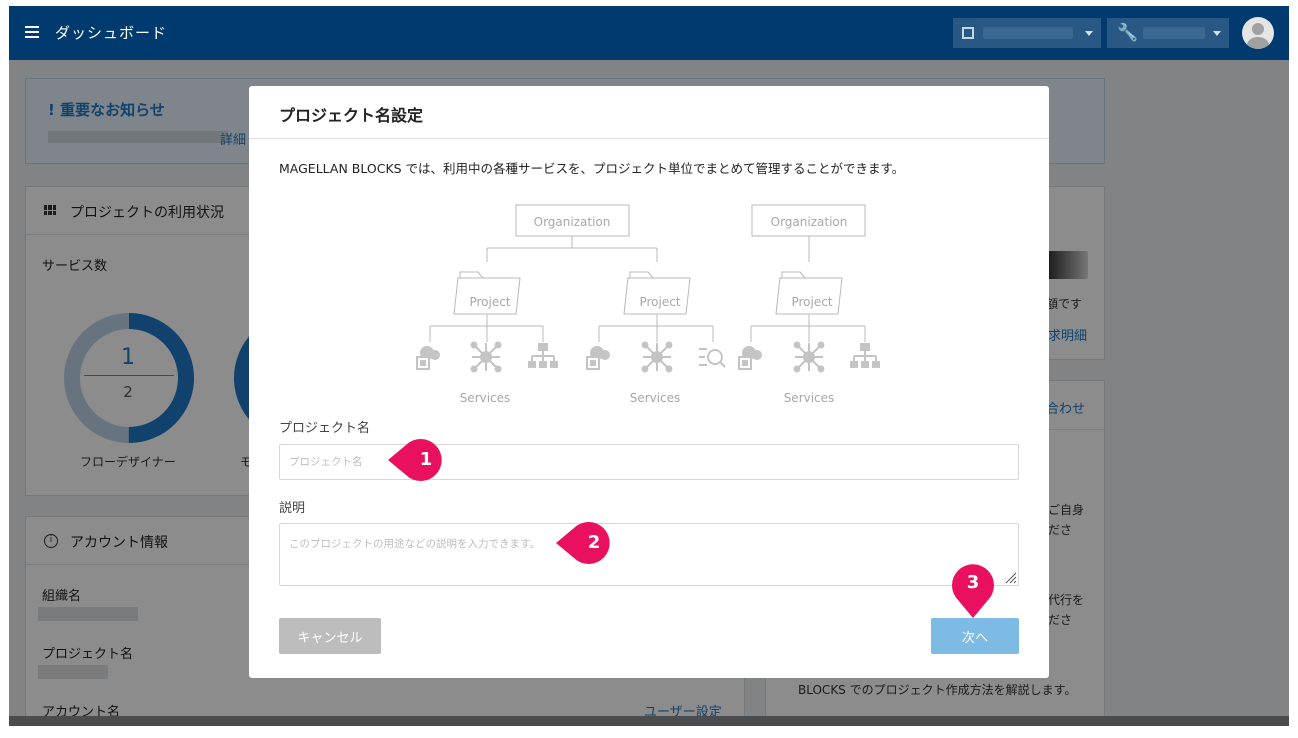  I want to click on cancel-button: キャンセル, so click(330, 636).